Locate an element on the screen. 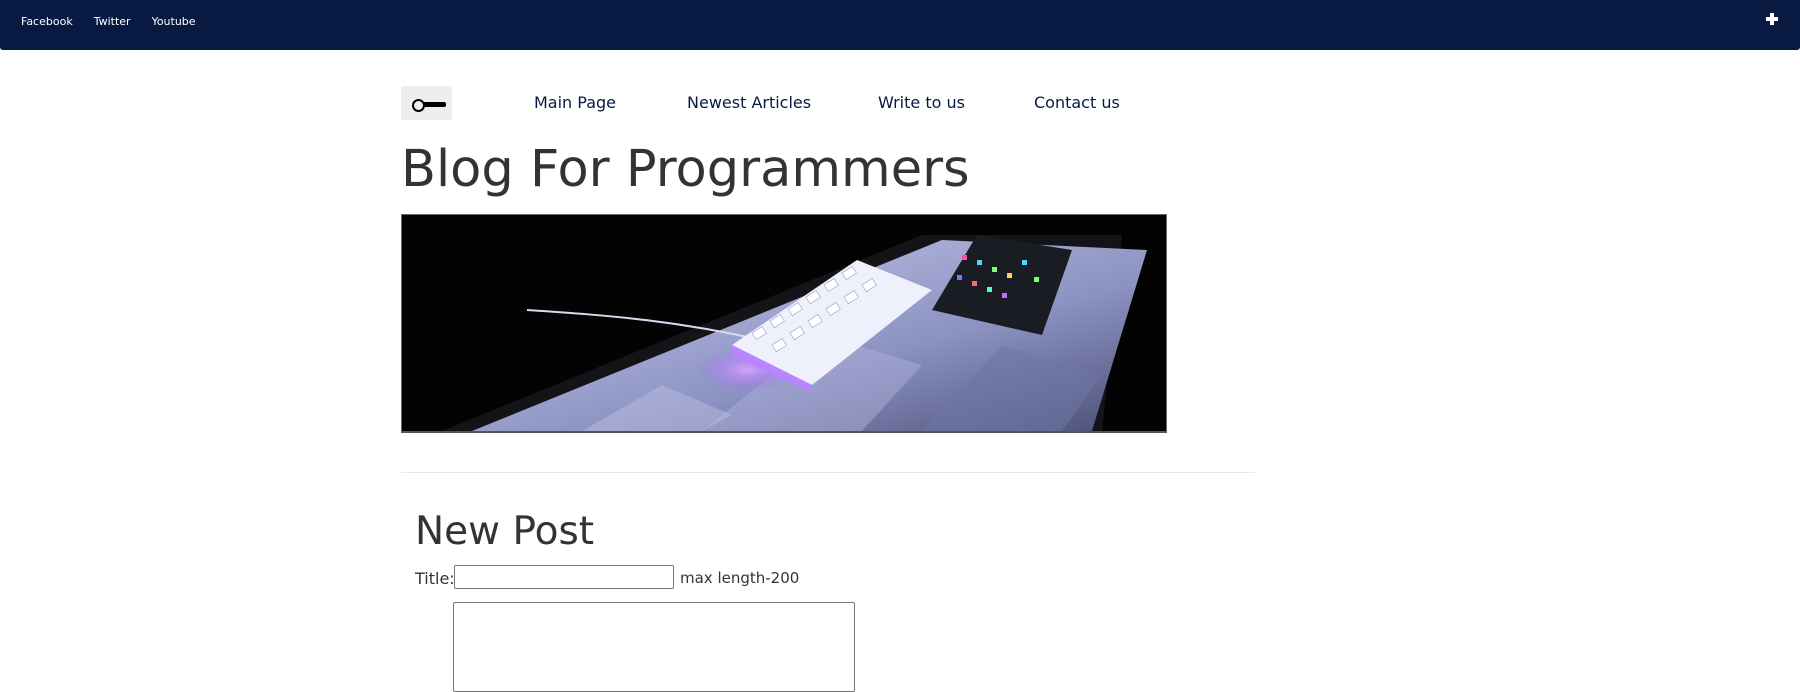 The width and height of the screenshot is (1800, 692). top-bar: Facebook Twitter Youtube is located at coordinates (900, 25).